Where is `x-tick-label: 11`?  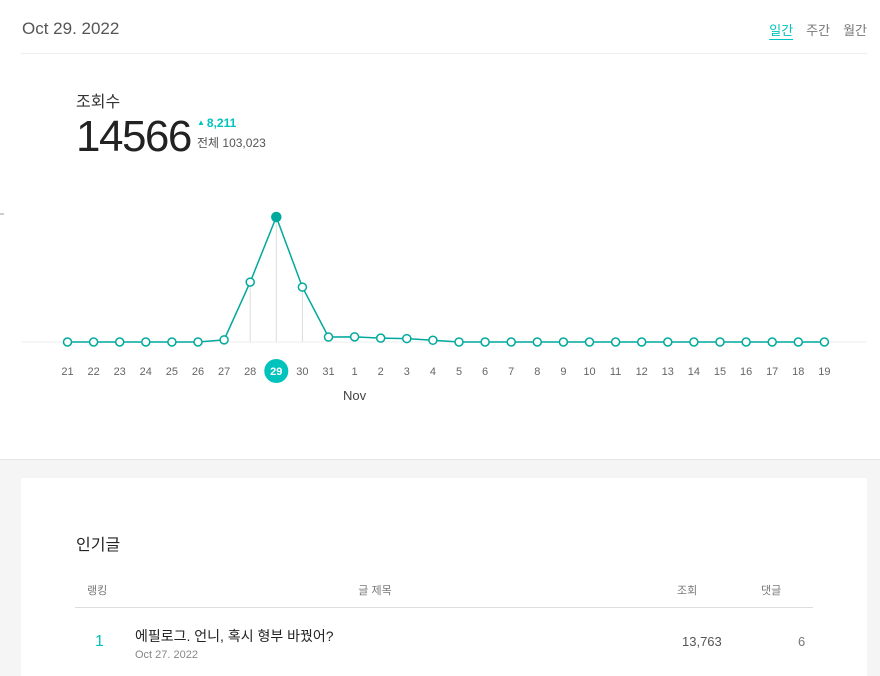 x-tick-label: 11 is located at coordinates (615, 372).